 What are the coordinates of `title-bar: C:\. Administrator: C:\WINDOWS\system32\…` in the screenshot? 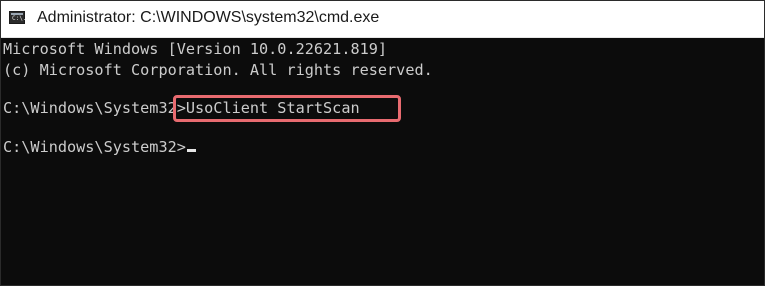 It's located at (382, 19).